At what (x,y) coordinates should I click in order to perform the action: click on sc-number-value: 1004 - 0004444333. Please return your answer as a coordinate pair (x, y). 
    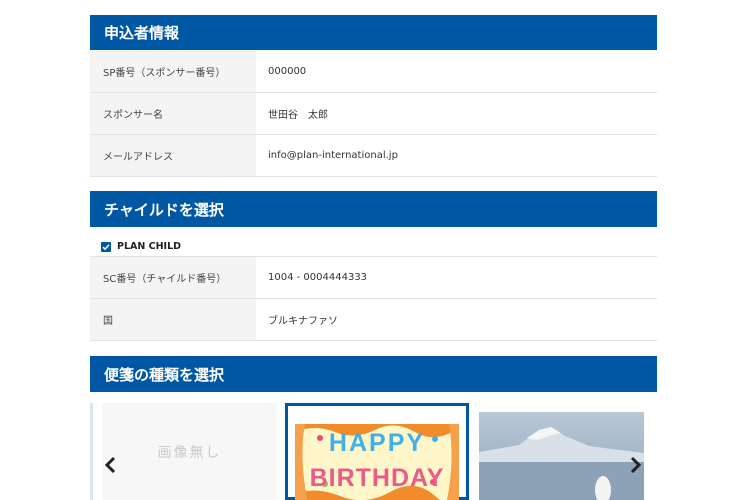
    Looking at the image, I should click on (318, 277).